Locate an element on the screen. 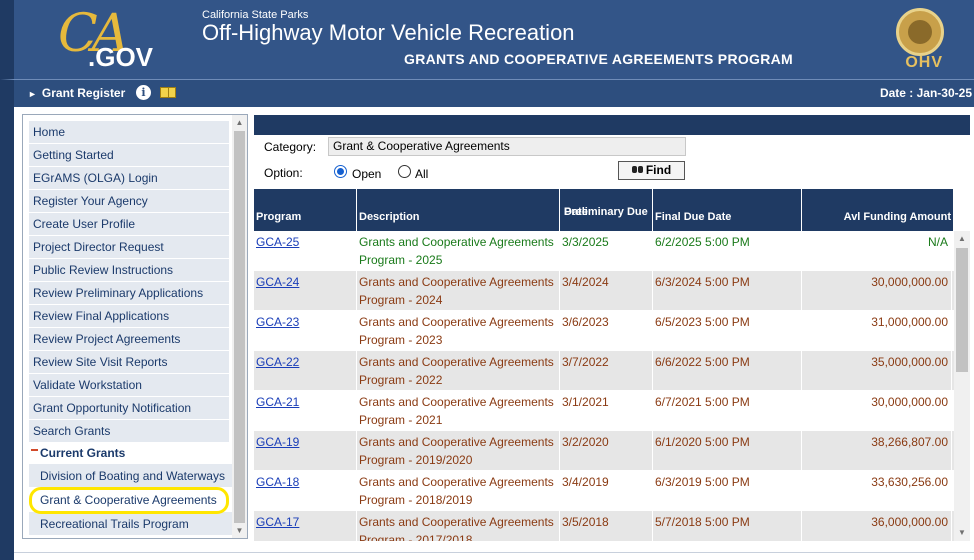 The height and width of the screenshot is (560, 974). col-header-description: Description is located at coordinates (458, 210).